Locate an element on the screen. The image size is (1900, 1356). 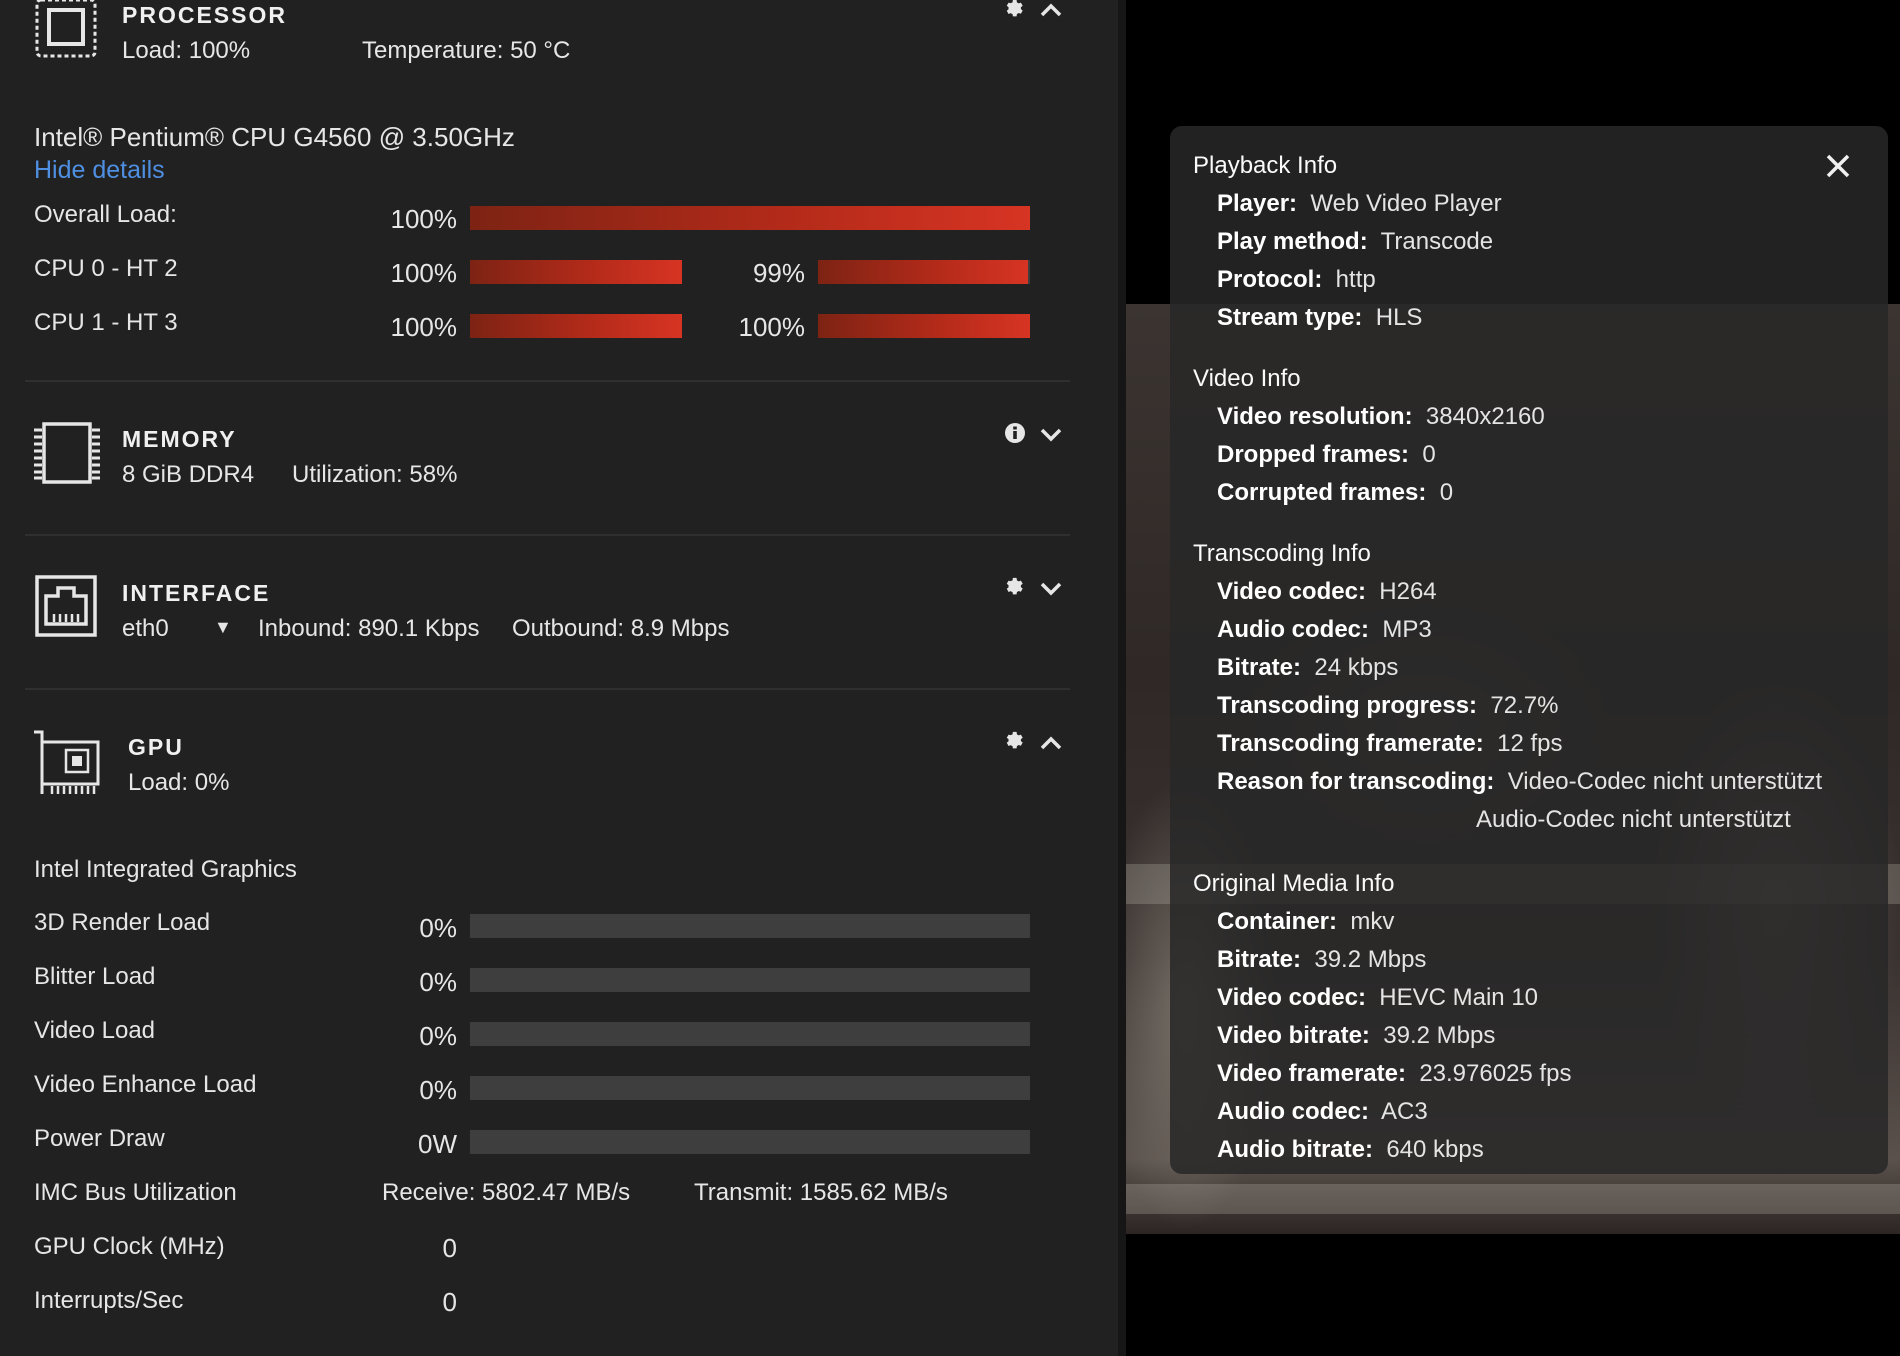
hide-details-link: Hide details is located at coordinates (99, 170).